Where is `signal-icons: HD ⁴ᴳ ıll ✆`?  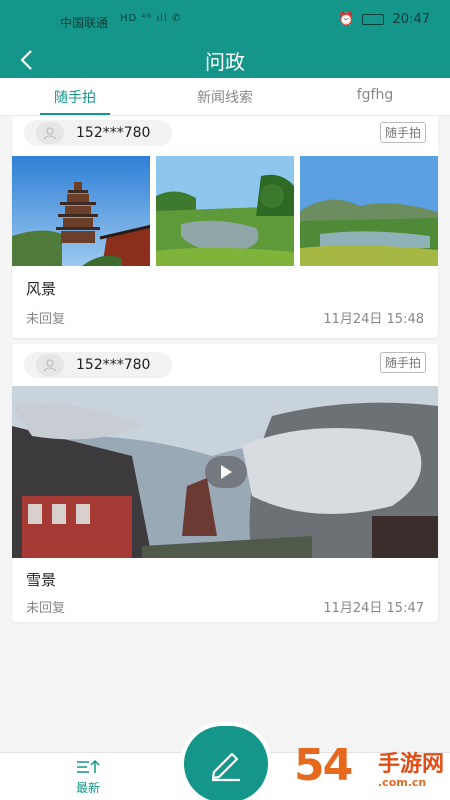
signal-icons: HD ⁴ᴳ ıll ✆ is located at coordinates (151, 18).